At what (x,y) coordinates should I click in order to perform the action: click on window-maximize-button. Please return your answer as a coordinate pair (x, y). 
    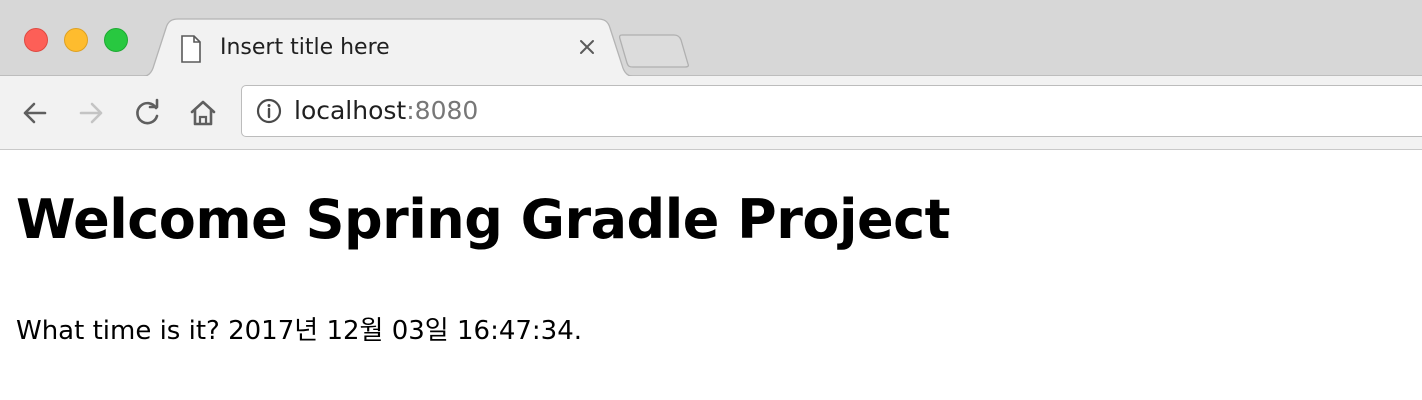
    Looking at the image, I should click on (116, 40).